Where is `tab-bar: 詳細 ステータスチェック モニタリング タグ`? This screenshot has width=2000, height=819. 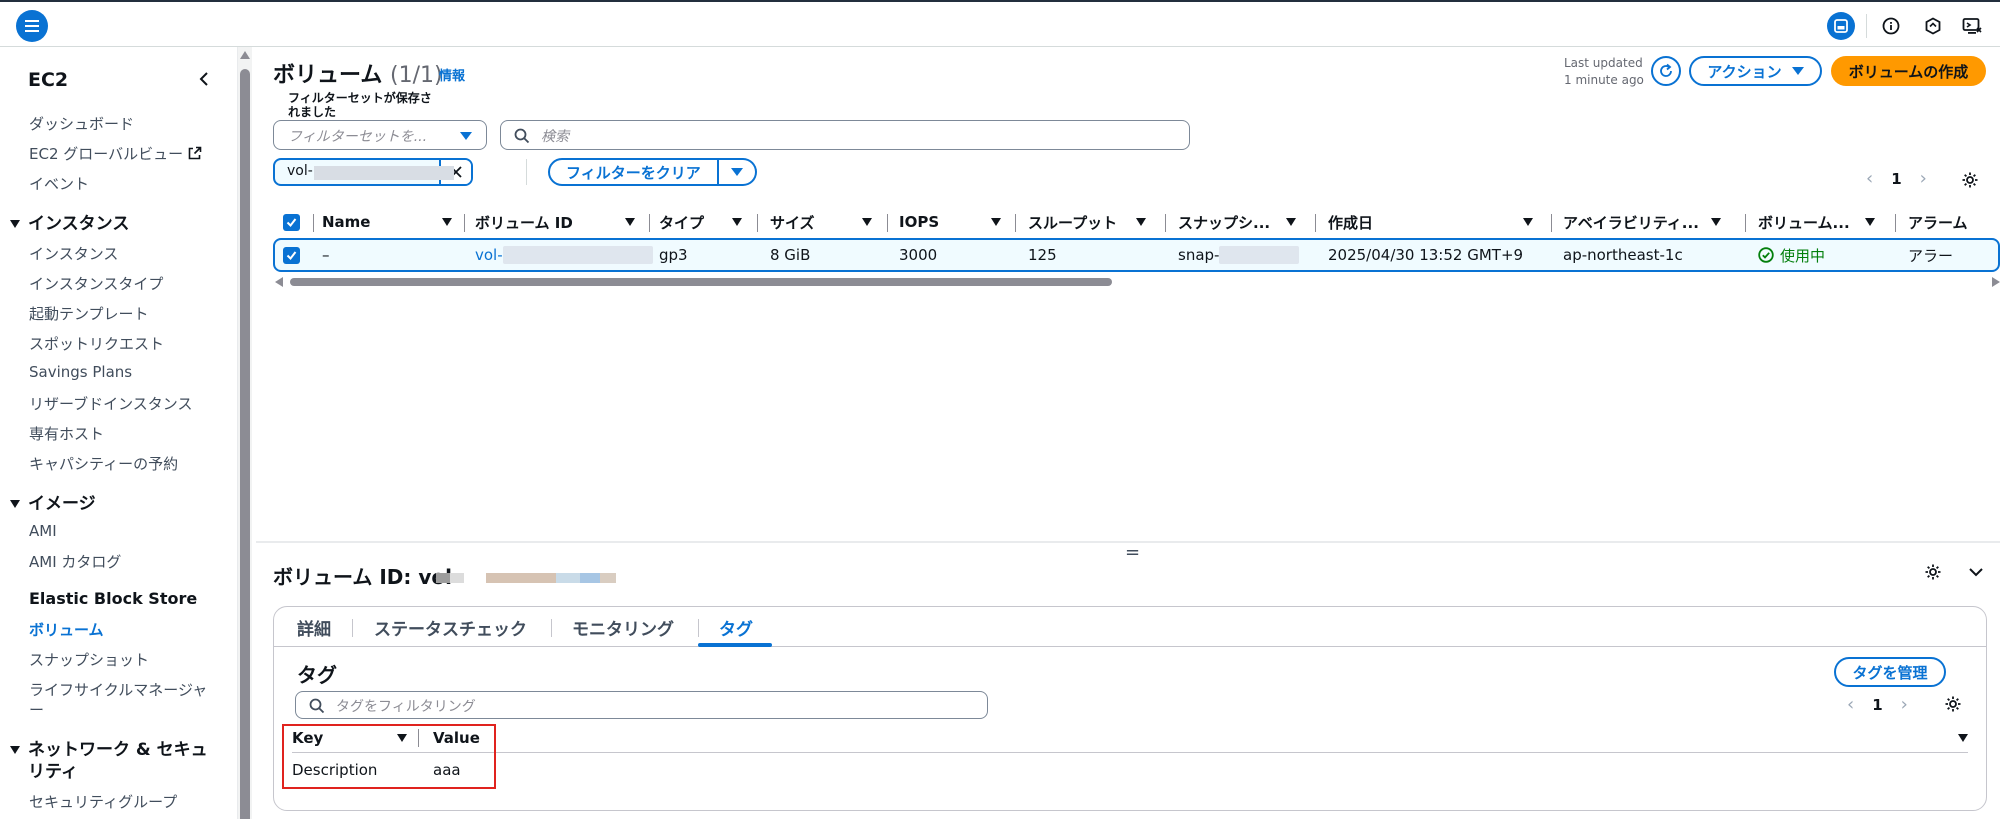
tab-bar: 詳細 ステータスチェック モニタリング タグ is located at coordinates (1130, 627).